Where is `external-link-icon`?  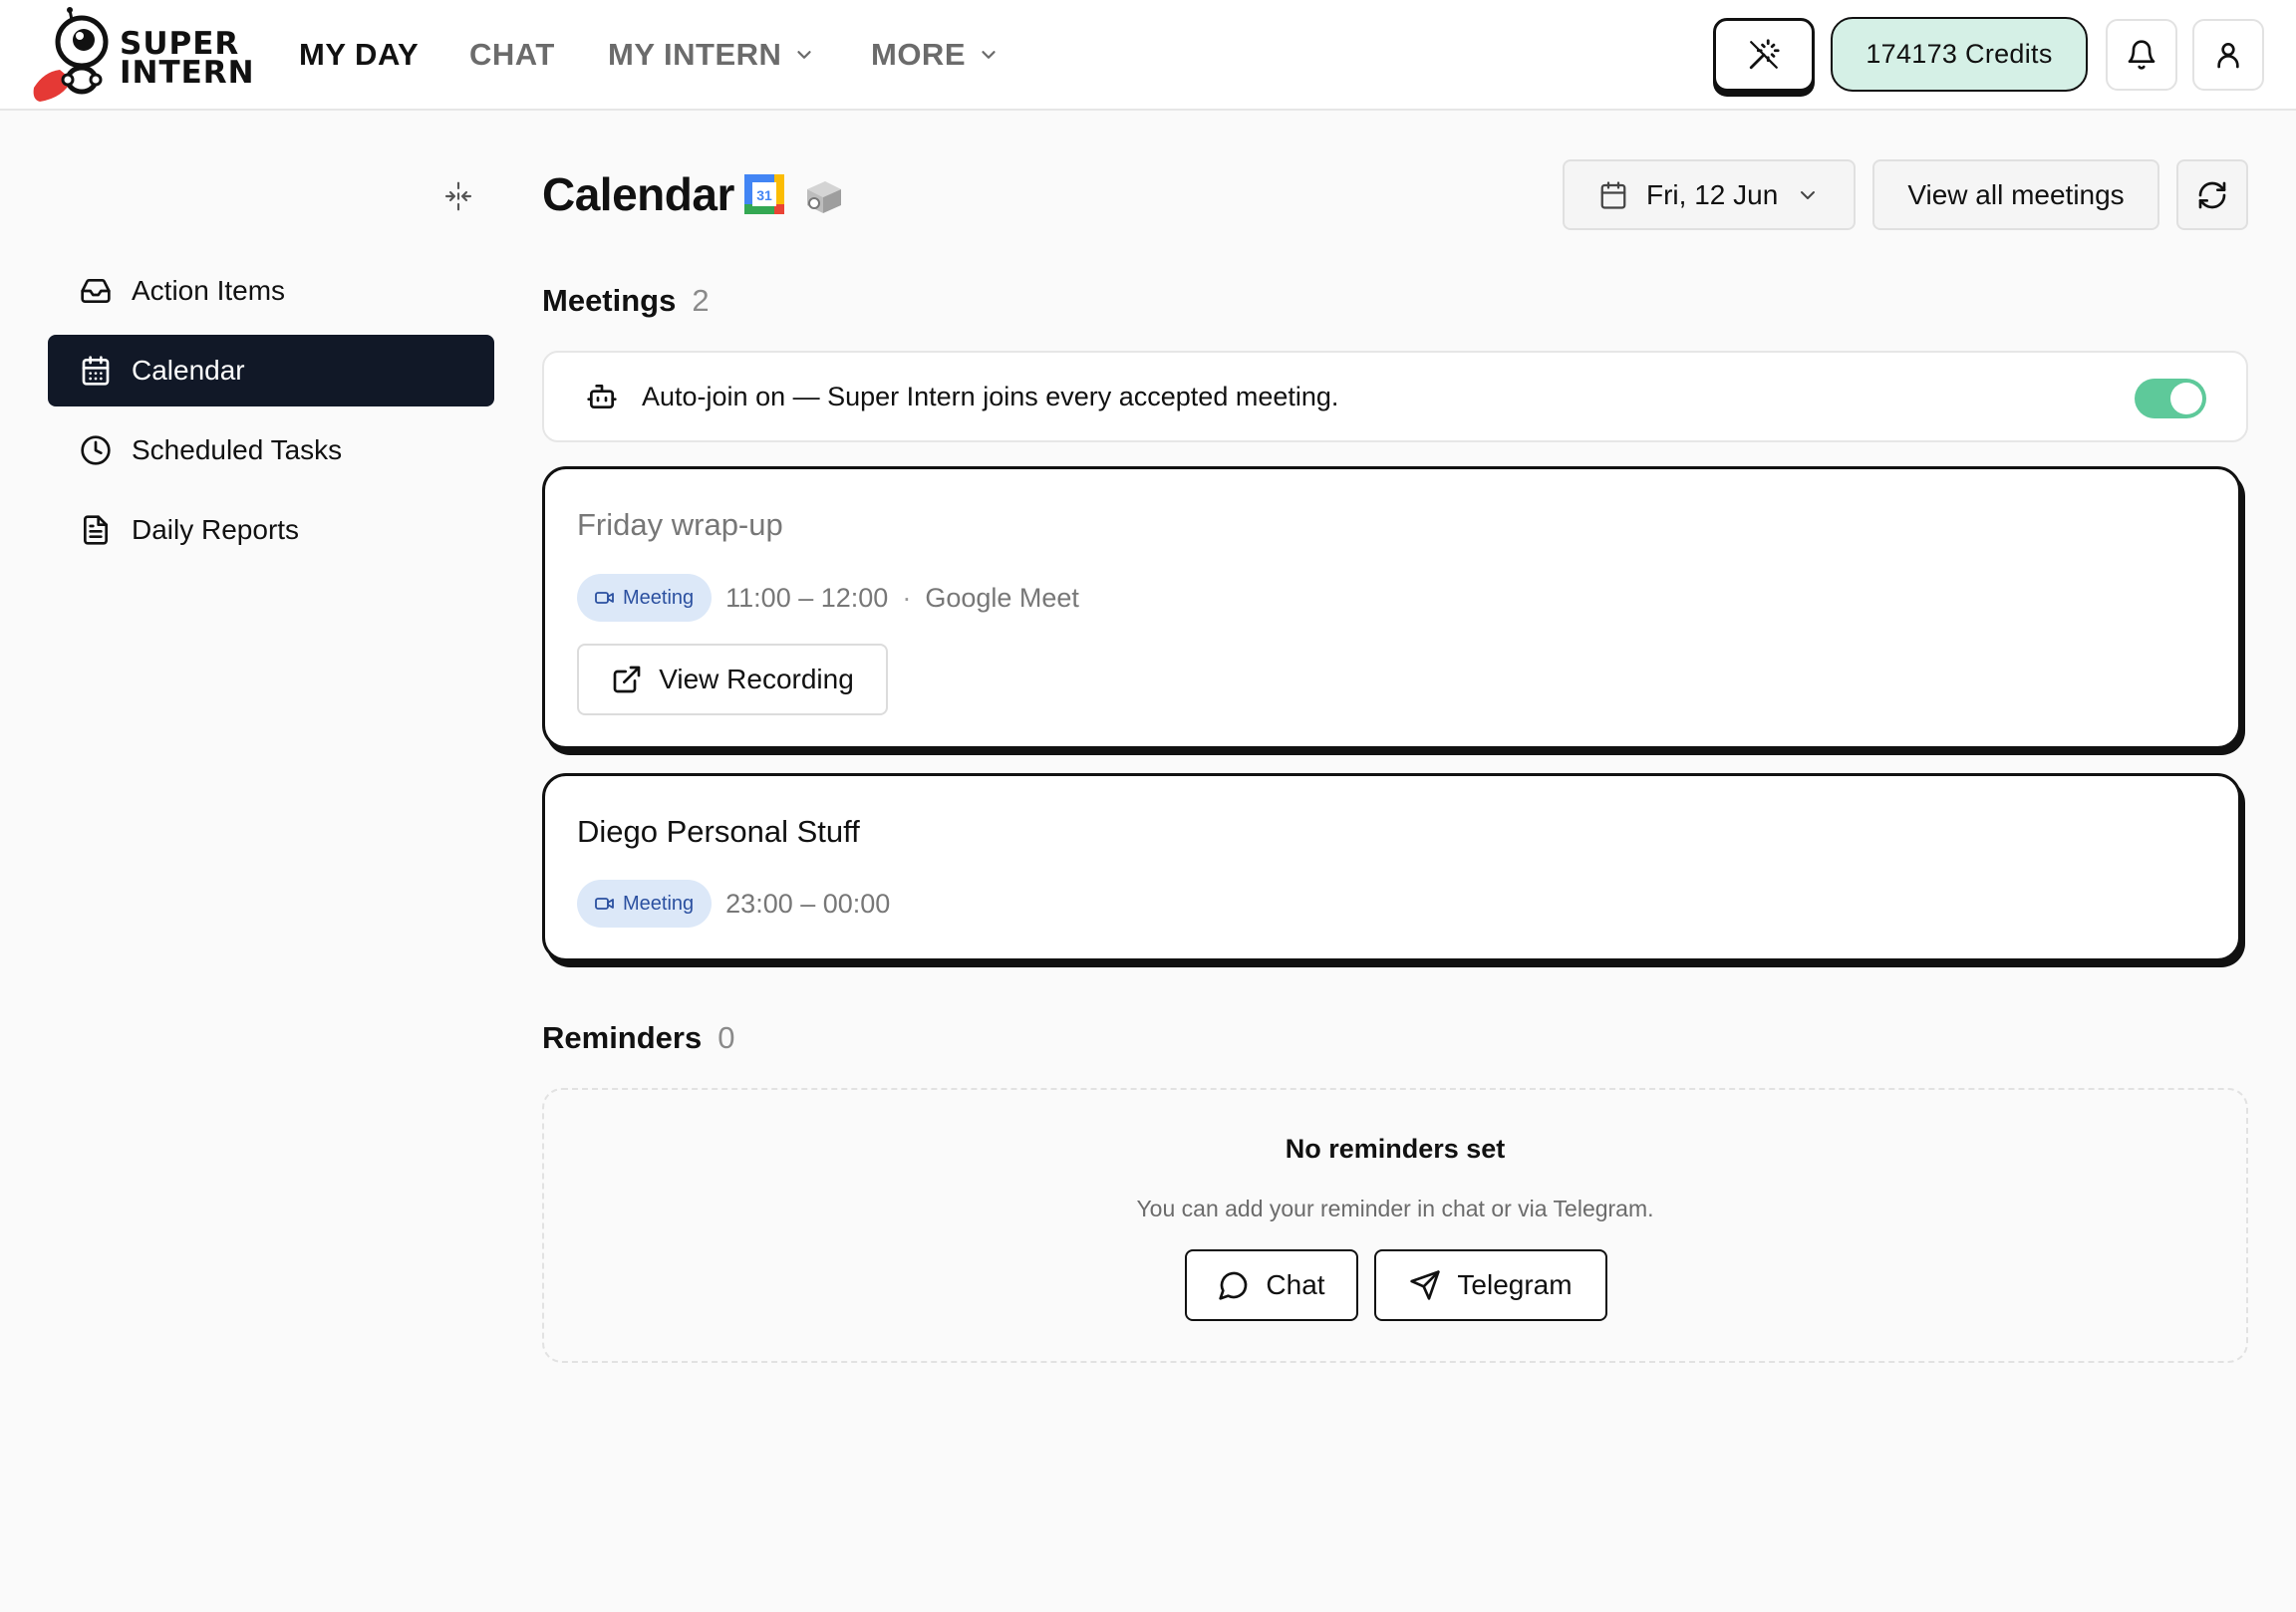
external-link-icon is located at coordinates (627, 679).